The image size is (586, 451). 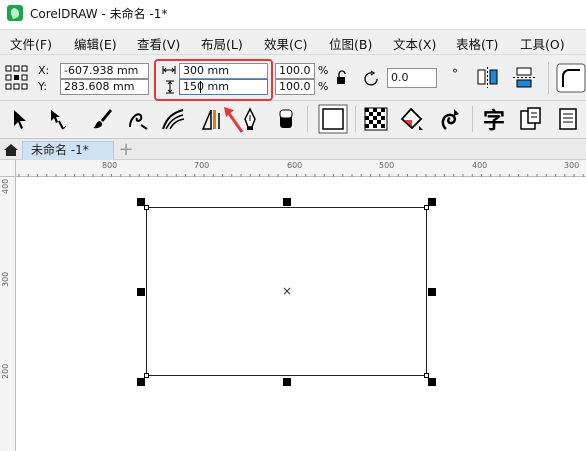 I want to click on vertical-ruler, so click(x=8, y=314).